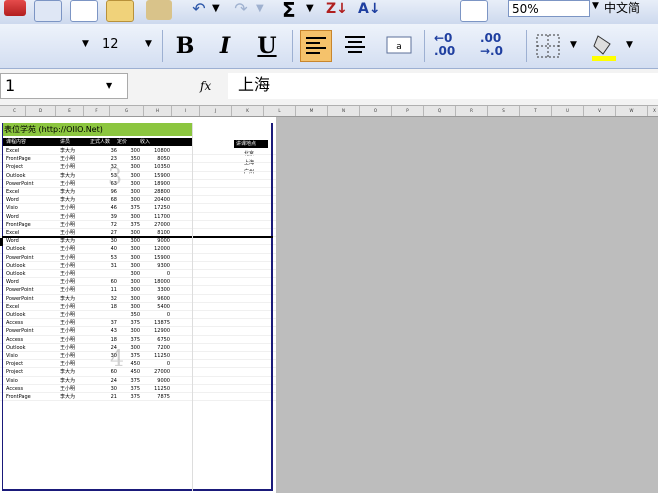 Image resolution: width=658 pixels, height=493 pixels. Describe the element at coordinates (41, 111) in the screenshot. I see `column-header-d: D` at that location.